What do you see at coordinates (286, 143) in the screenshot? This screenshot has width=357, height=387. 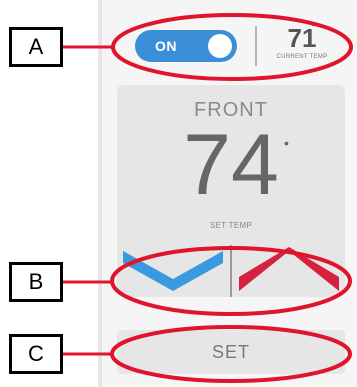 I see `set-temp-degree: •` at bounding box center [286, 143].